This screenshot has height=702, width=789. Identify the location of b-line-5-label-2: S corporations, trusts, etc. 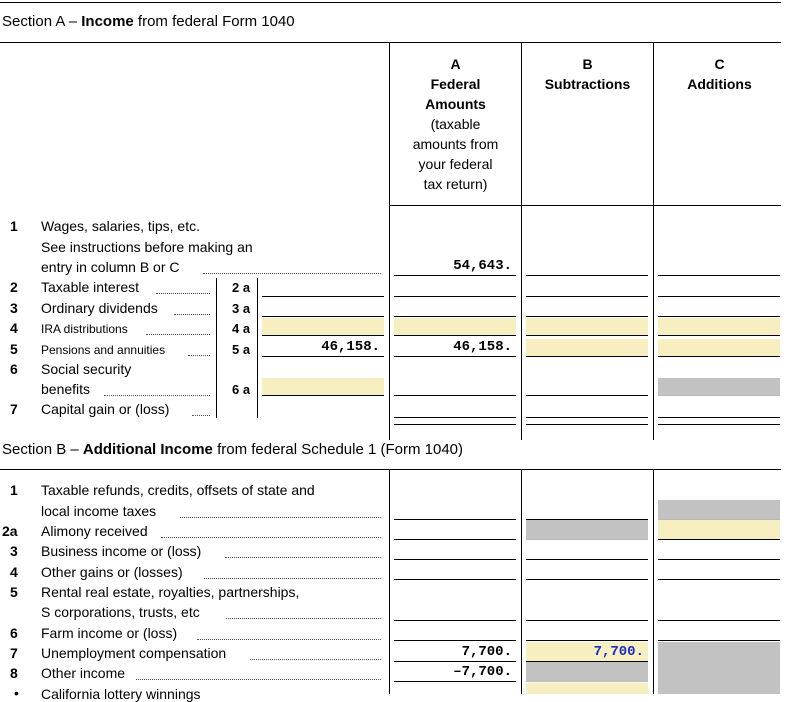
(120, 612).